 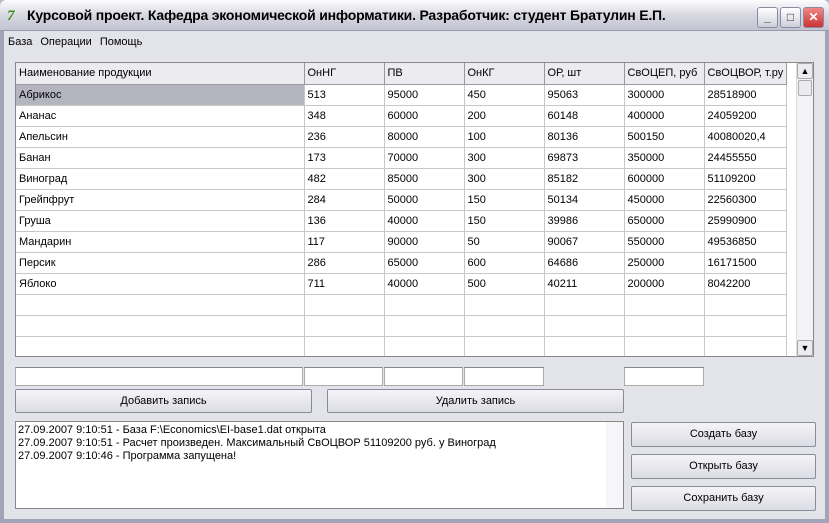 I want to click on table-cell: 300, so click(x=504, y=179).